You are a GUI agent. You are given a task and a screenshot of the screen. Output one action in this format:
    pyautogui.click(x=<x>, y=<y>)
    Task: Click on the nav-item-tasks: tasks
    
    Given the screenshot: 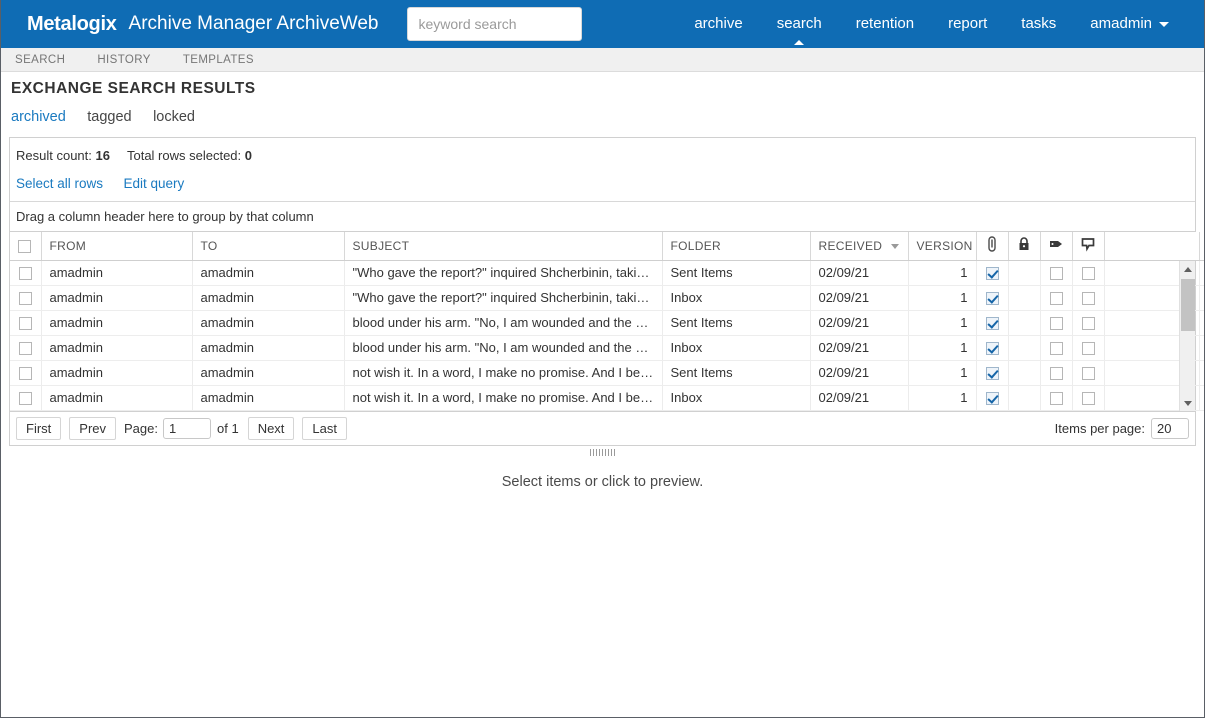 What is the action you would take?
    pyautogui.click(x=1038, y=24)
    